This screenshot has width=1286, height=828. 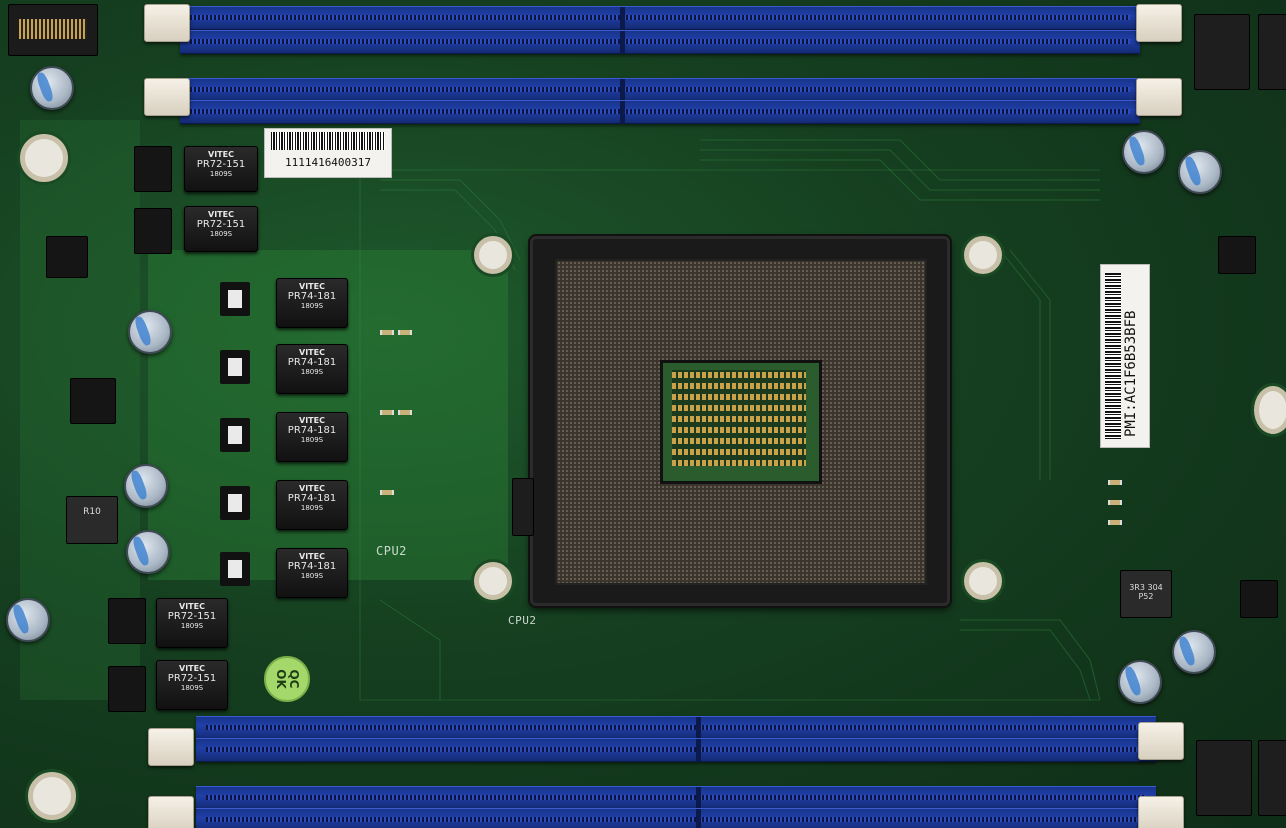 I want to click on inductor-2: VITEC PR72-151 1809S, so click(x=221, y=229).